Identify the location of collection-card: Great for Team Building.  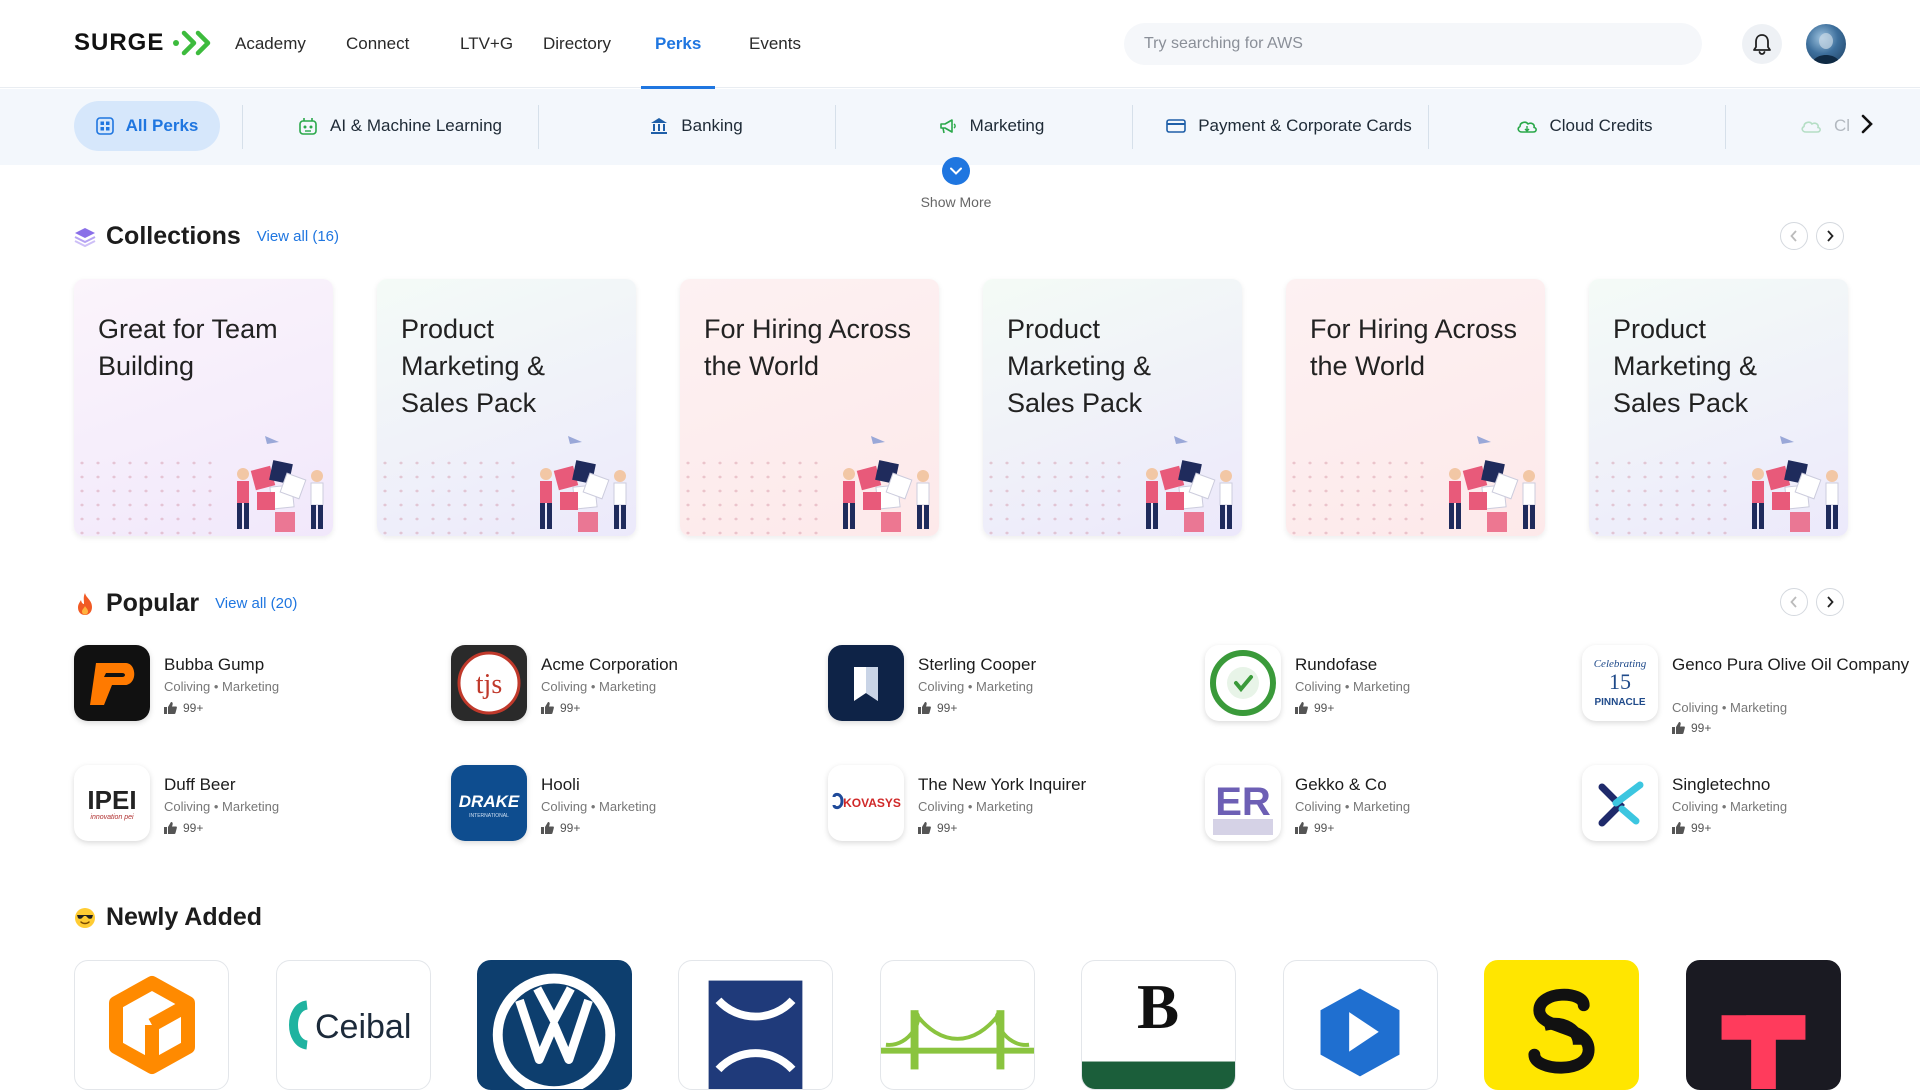
(203, 407).